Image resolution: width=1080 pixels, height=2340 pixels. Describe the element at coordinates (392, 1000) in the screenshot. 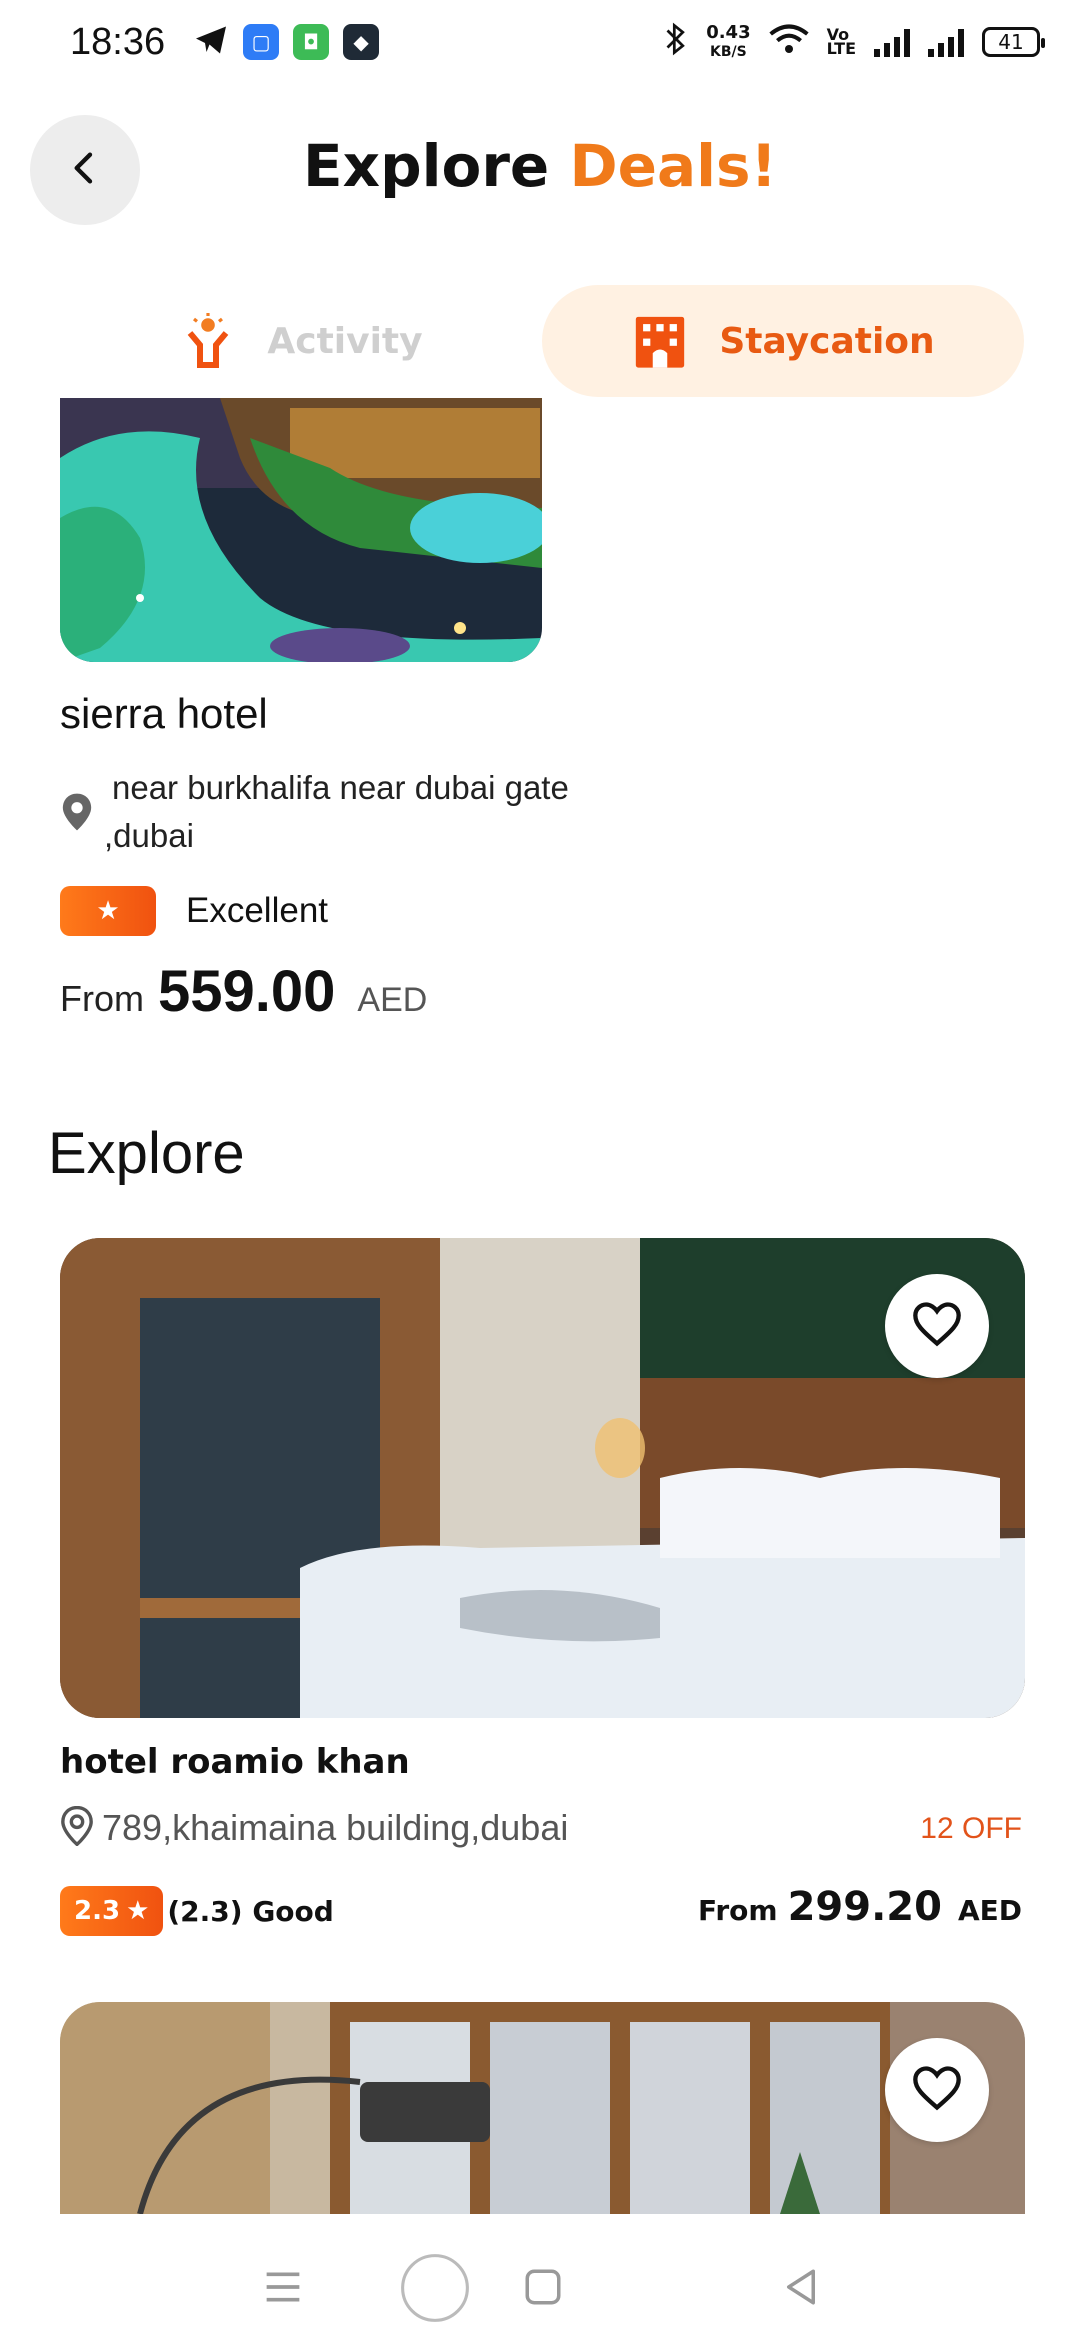

I see `featured-price-currency: AED` at that location.